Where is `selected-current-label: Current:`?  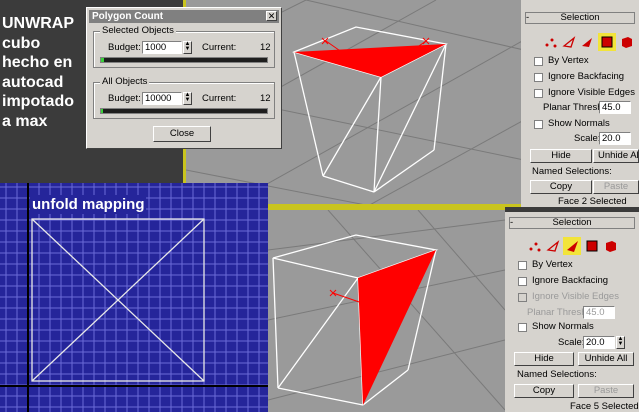 selected-current-label: Current: is located at coordinates (219, 47).